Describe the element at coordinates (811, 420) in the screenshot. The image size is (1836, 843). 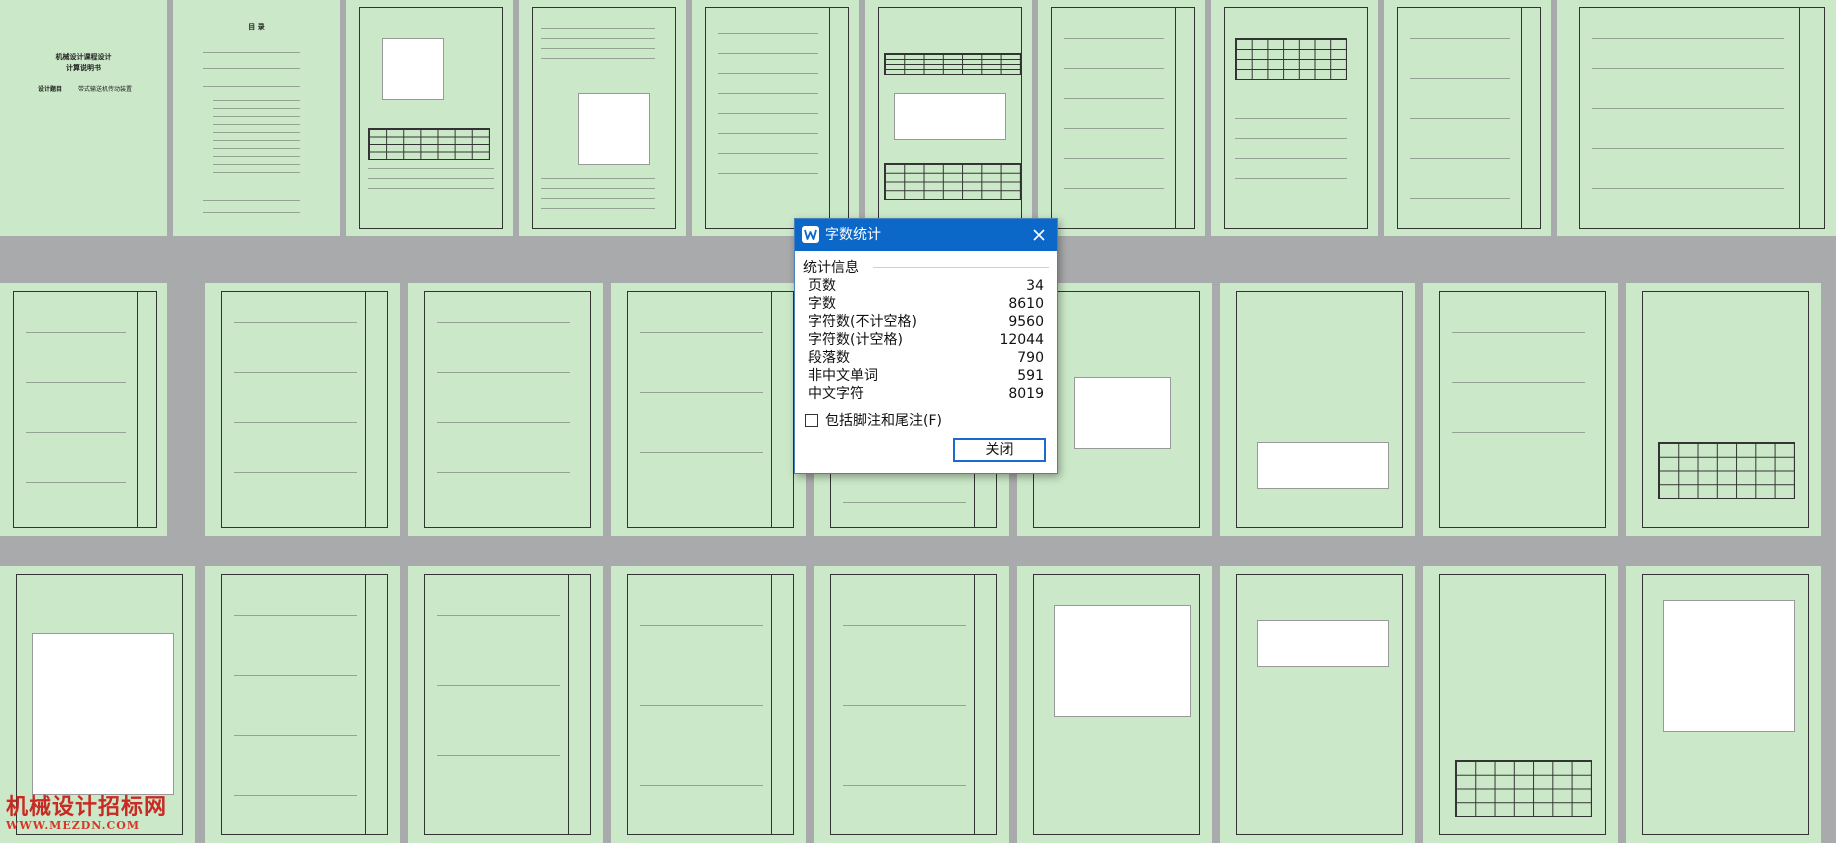
I see `include-footnotes-checkbox` at that location.